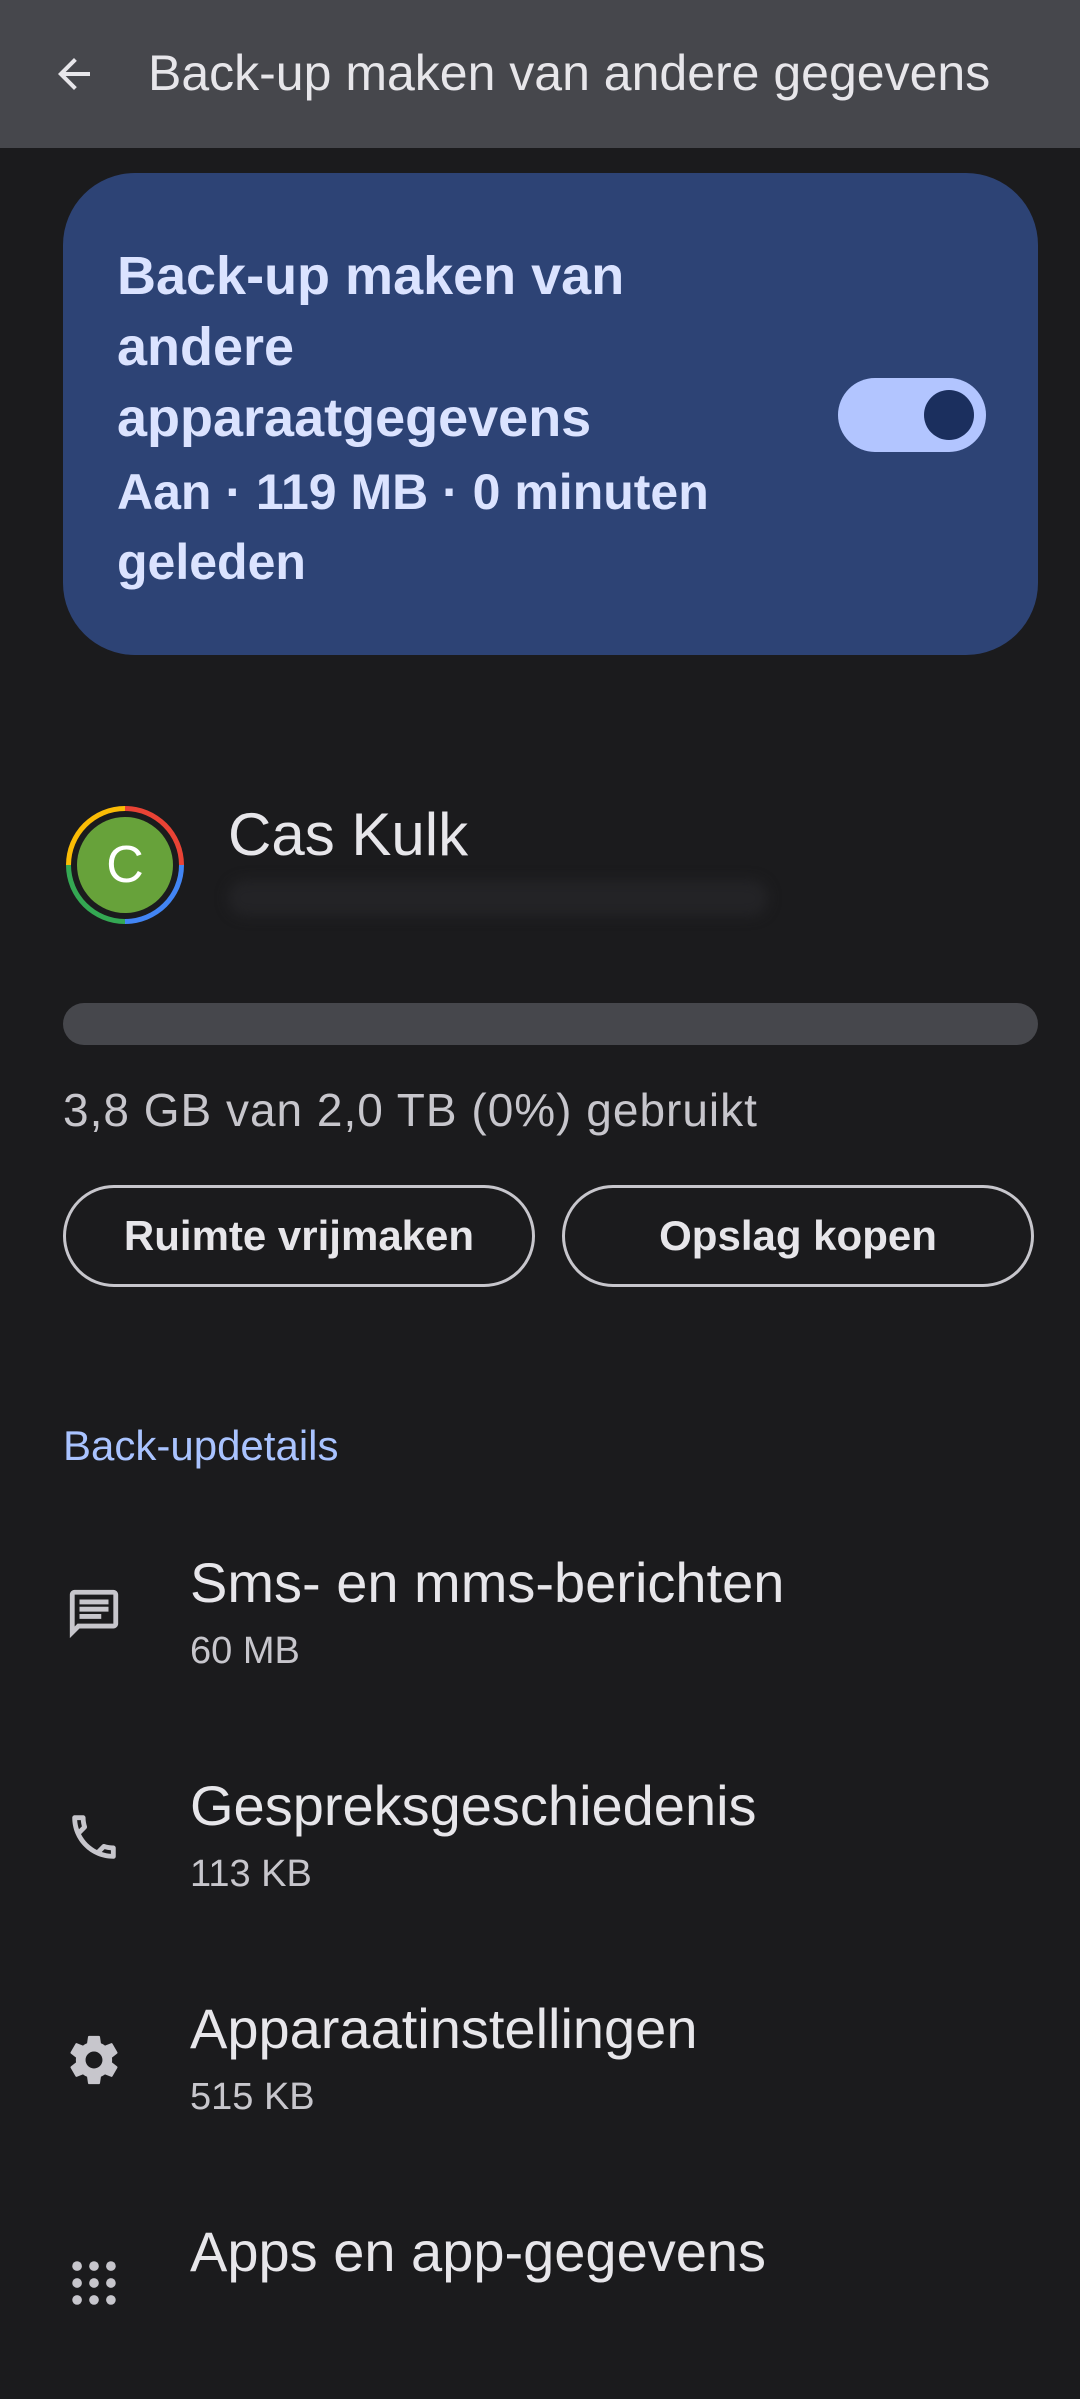 The height and width of the screenshot is (2399, 1080). I want to click on arrow-back-icon, so click(74, 74).